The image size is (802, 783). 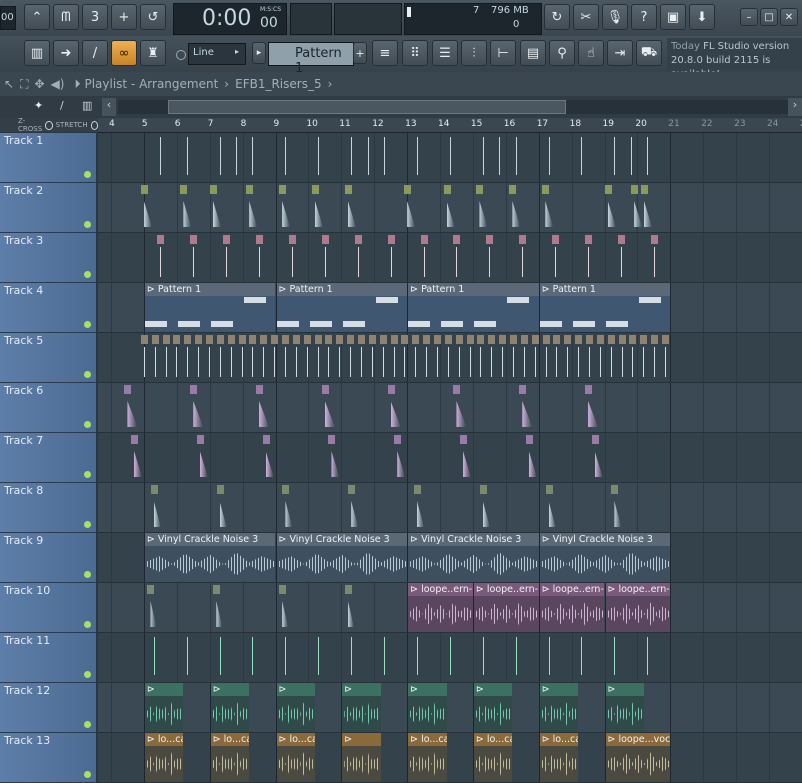 What do you see at coordinates (48, 708) in the screenshot?
I see `track-header: Track 12` at bounding box center [48, 708].